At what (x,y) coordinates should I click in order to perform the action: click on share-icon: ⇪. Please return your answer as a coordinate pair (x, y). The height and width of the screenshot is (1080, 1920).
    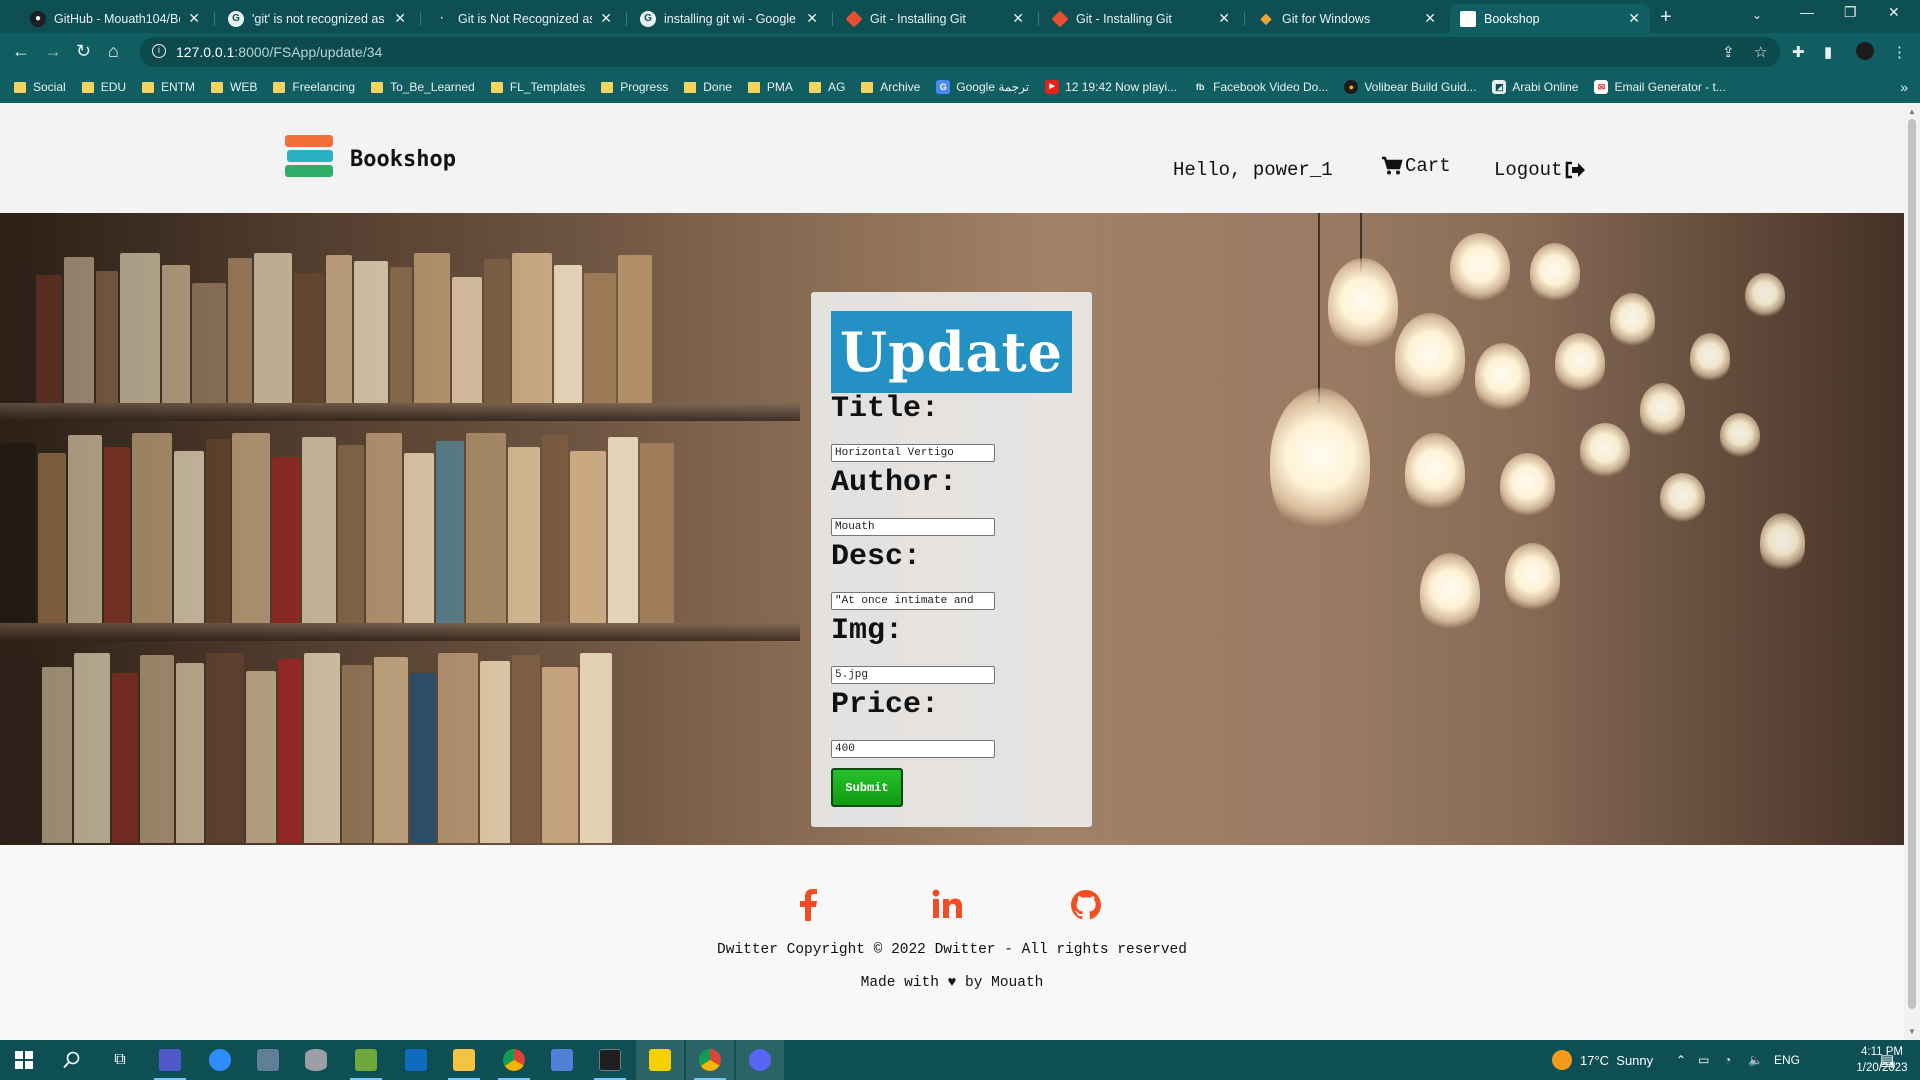
    Looking at the image, I should click on (1728, 52).